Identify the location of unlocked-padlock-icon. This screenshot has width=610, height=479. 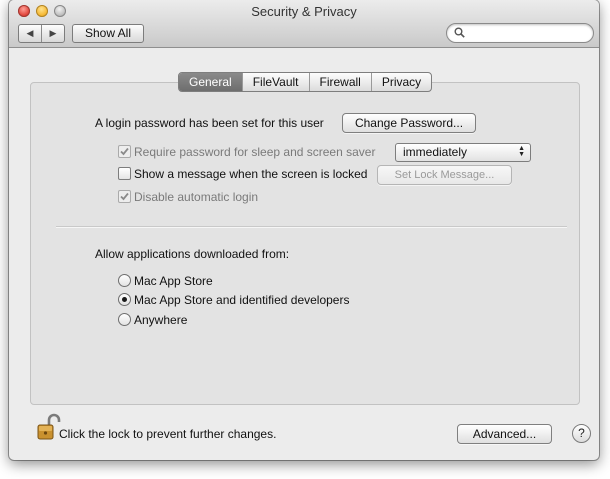
(49, 427).